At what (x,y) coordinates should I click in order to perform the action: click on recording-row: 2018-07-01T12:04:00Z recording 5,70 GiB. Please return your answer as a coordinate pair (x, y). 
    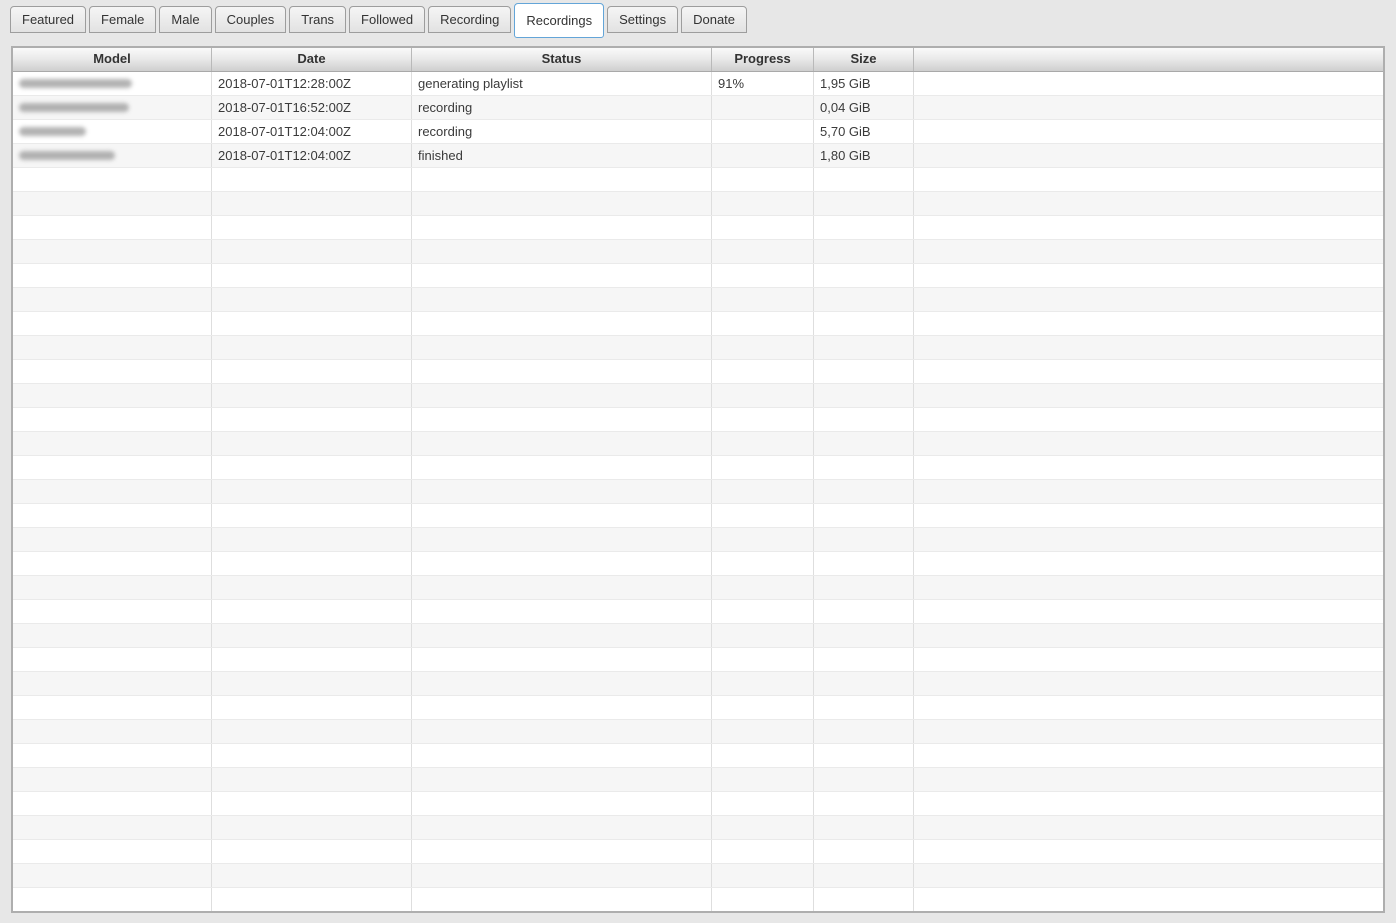
    Looking at the image, I should click on (698, 132).